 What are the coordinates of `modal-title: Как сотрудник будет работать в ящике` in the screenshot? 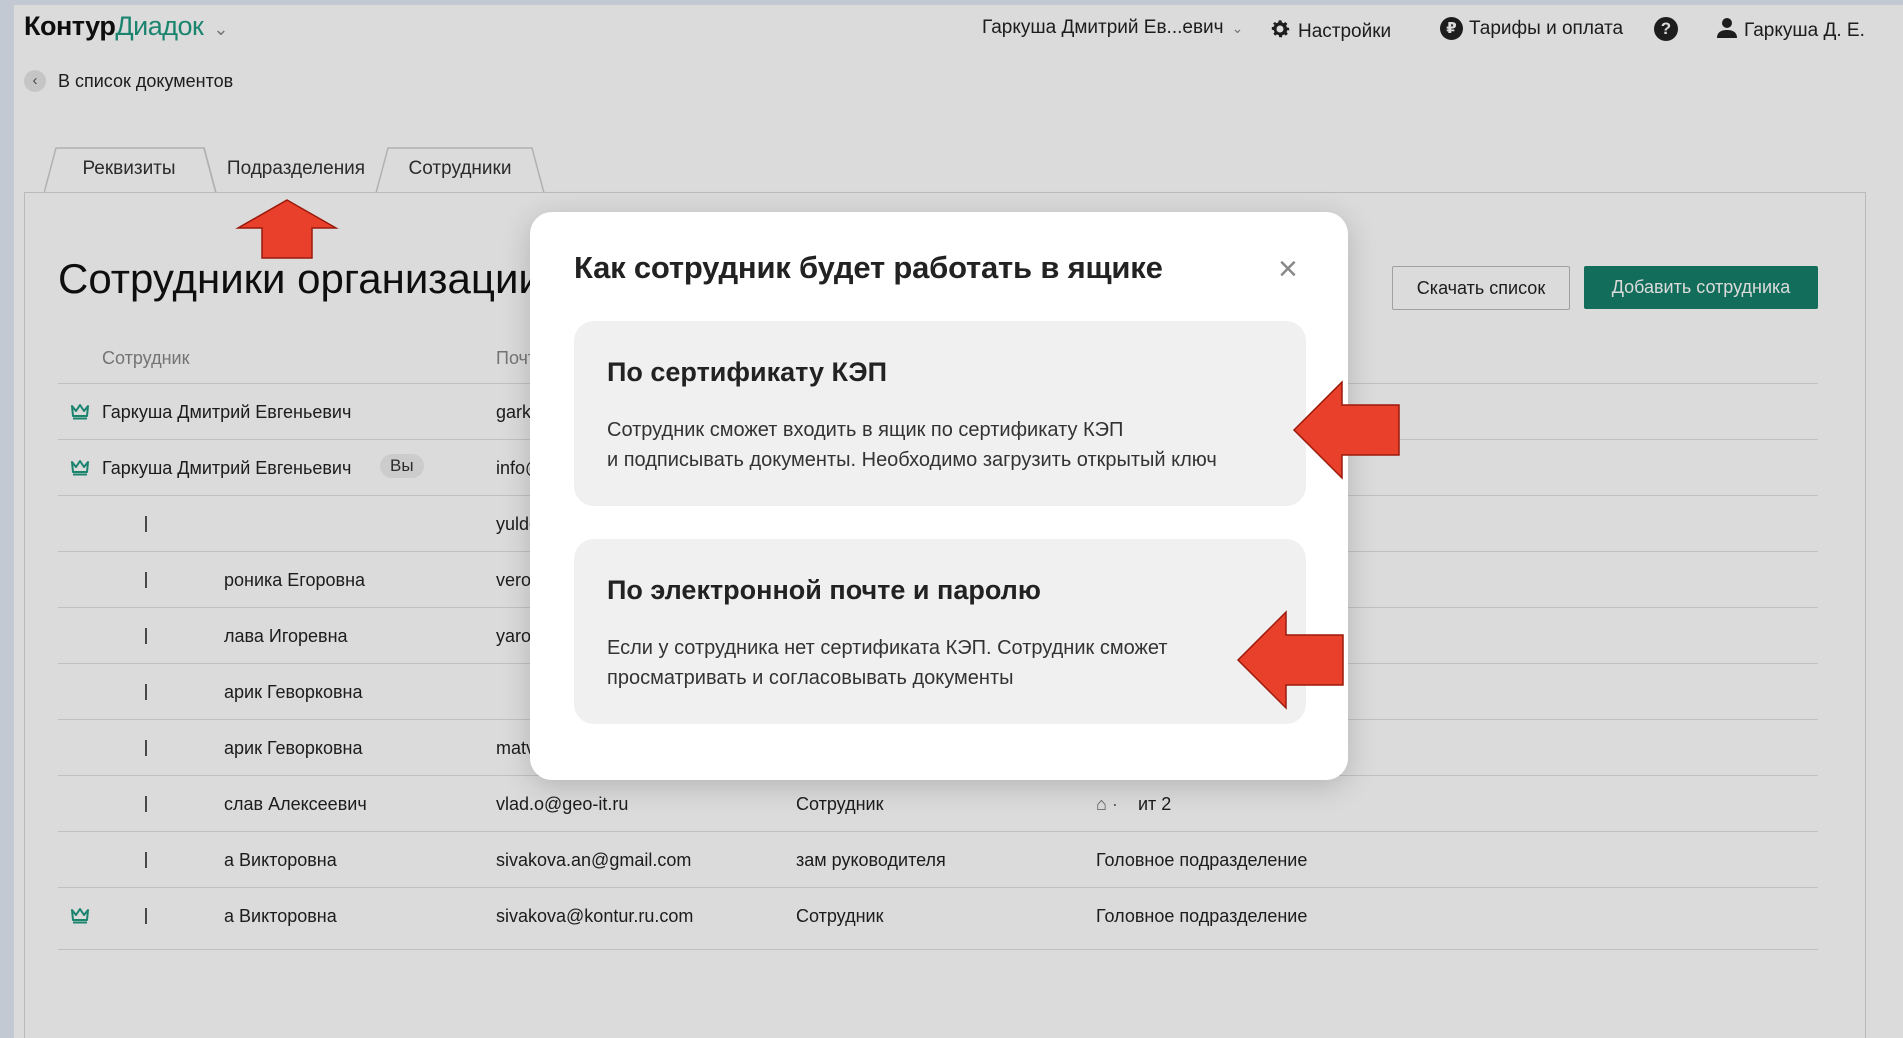 It's located at (868, 267).